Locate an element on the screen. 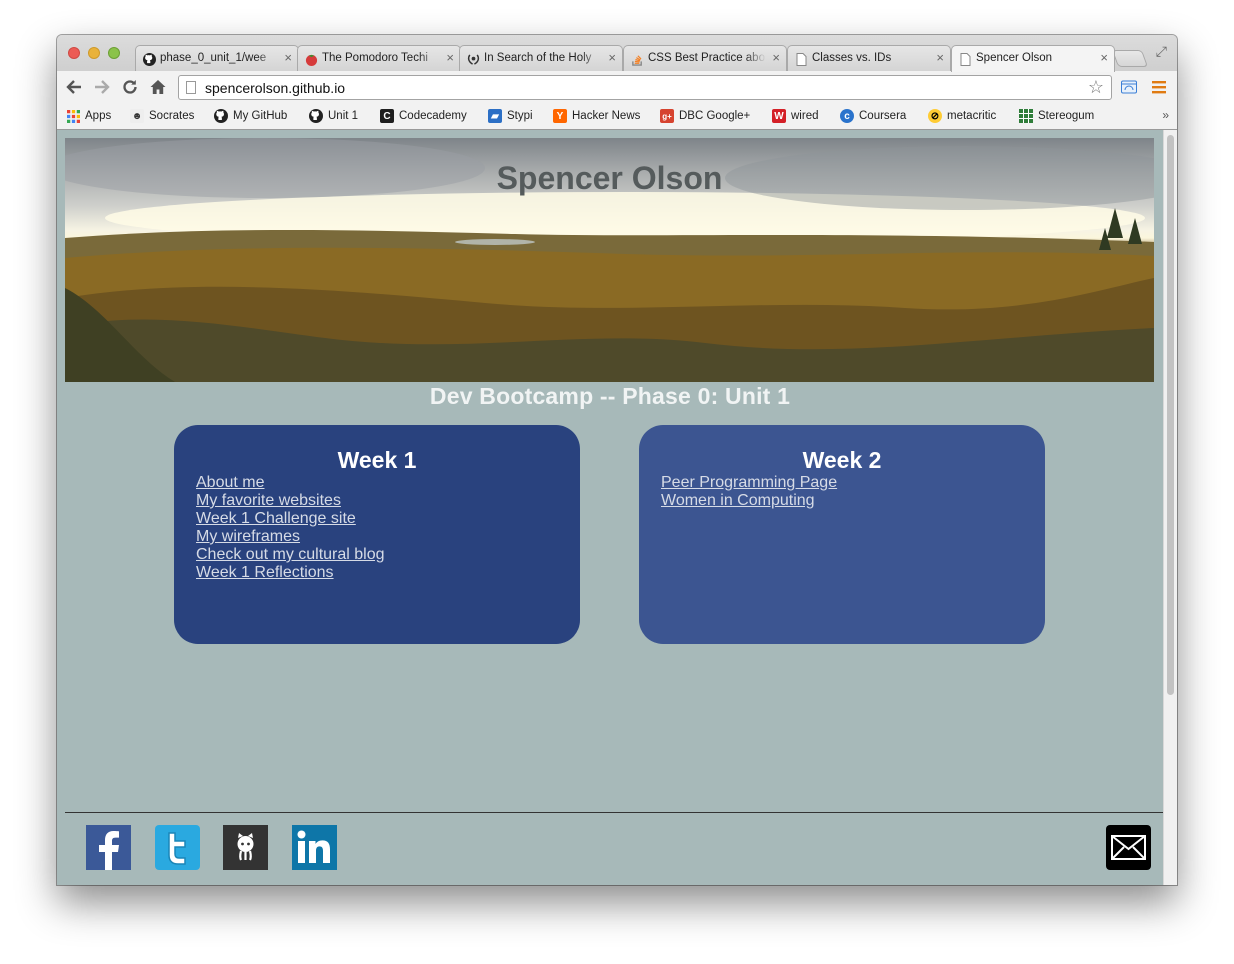 This screenshot has height=964, width=1234. tab-title: In Search of the Holy is located at coordinates (538, 58).